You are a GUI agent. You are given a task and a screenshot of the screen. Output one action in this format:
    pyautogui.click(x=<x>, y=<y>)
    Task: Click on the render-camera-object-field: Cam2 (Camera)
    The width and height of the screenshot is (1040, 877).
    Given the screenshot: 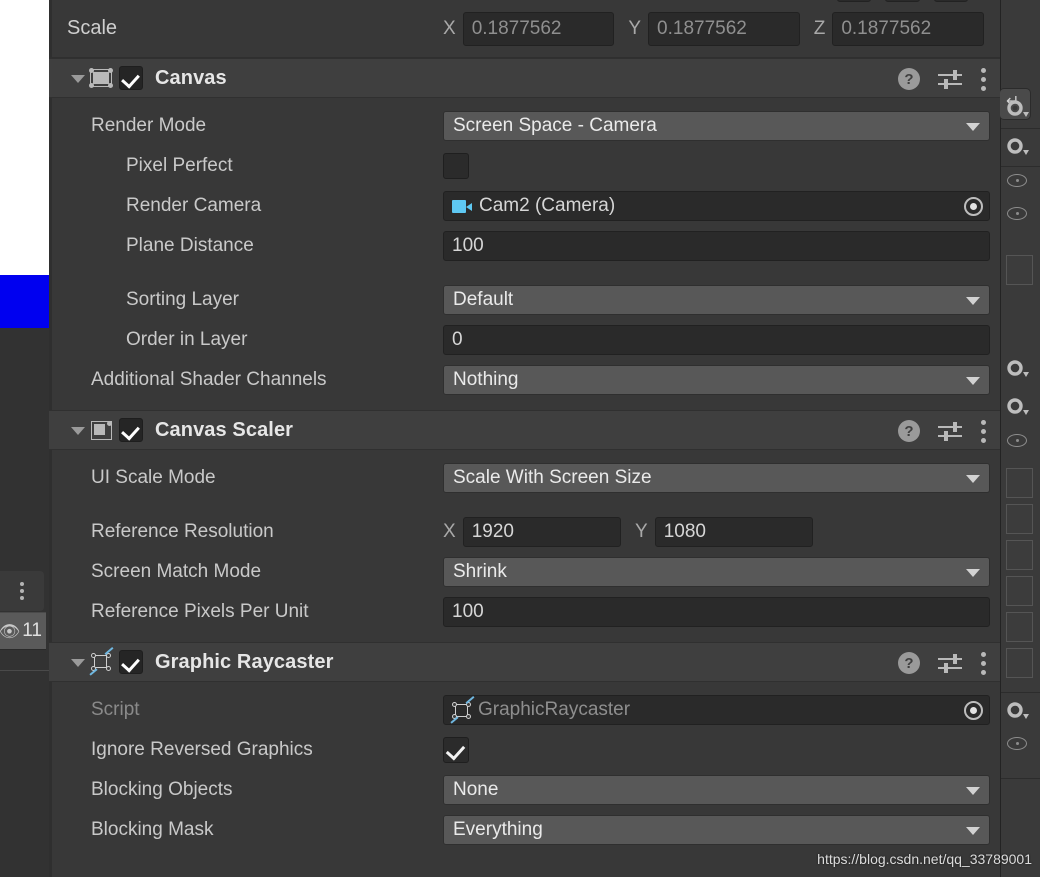 What is the action you would take?
    pyautogui.click(x=716, y=206)
    